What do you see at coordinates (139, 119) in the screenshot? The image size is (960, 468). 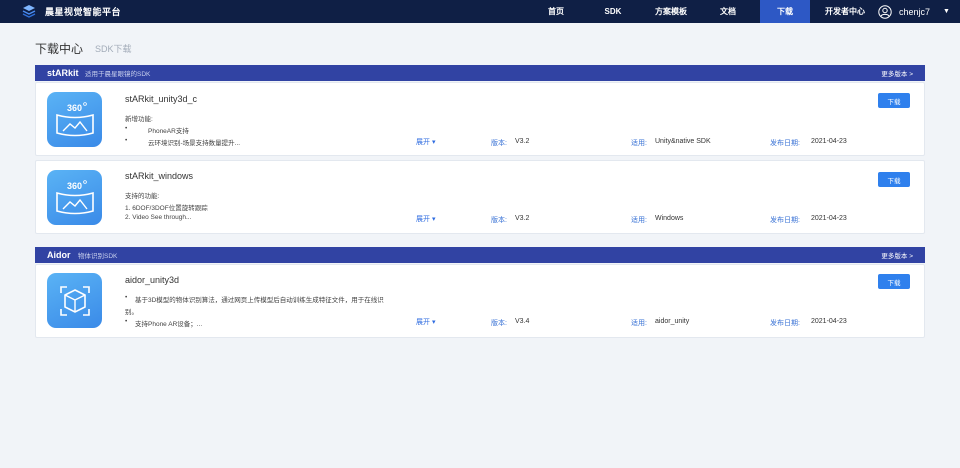 I see `description-heading: 新增功能:` at bounding box center [139, 119].